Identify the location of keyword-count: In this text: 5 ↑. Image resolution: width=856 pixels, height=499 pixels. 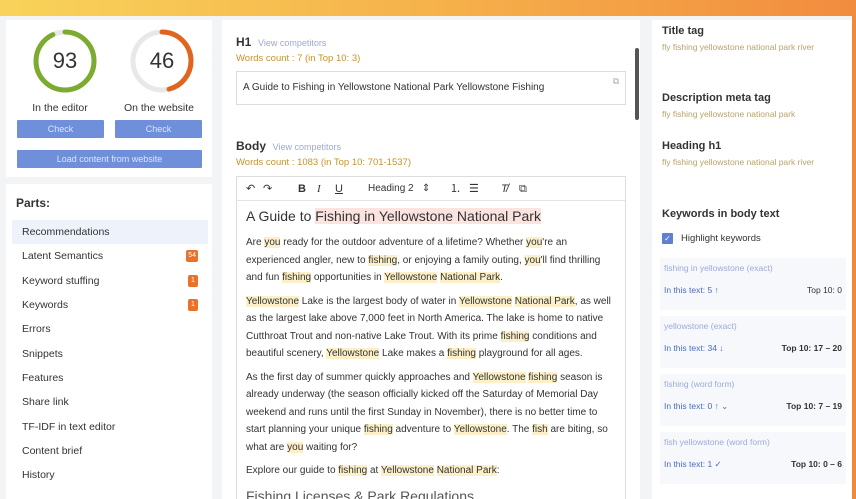
(691, 290).